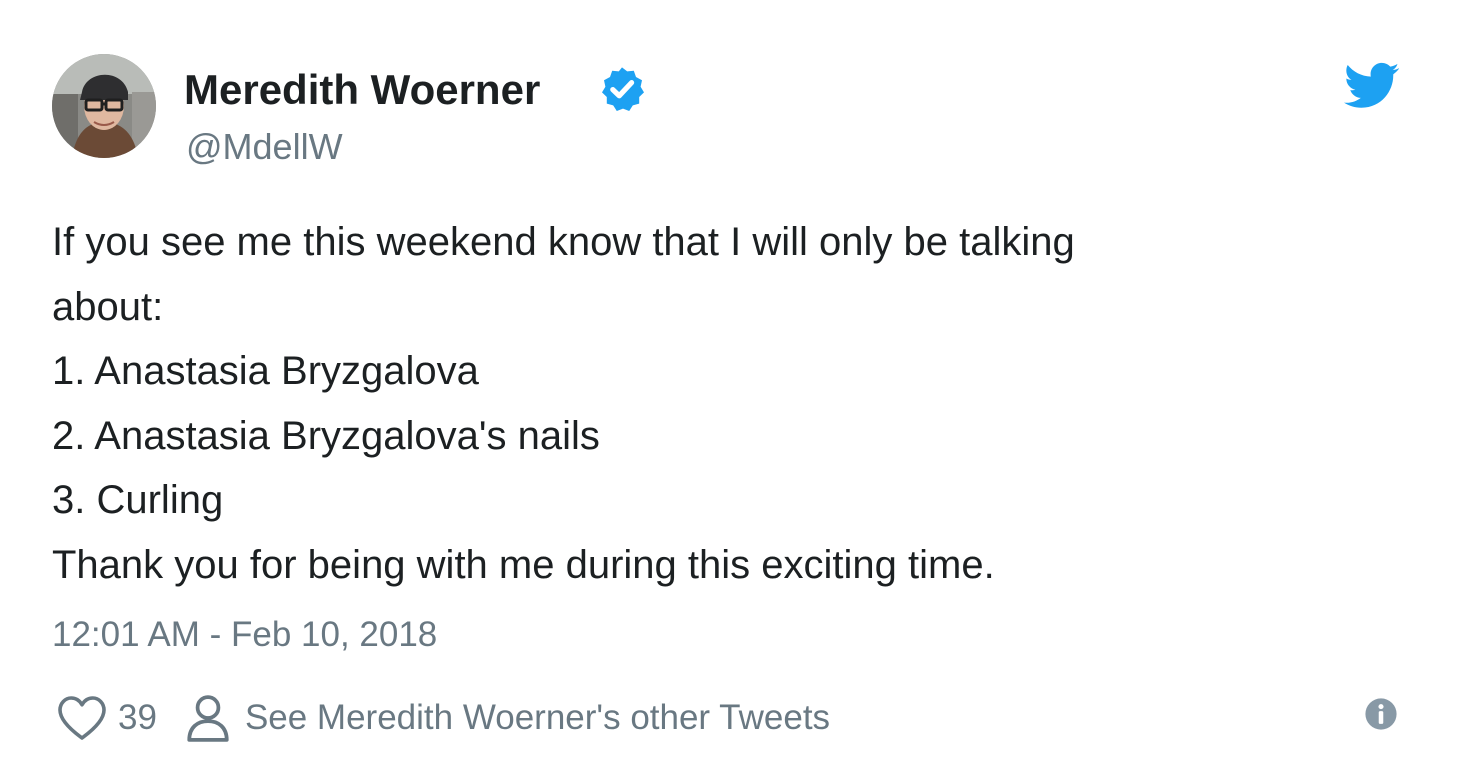  Describe the element at coordinates (208, 718) in the screenshot. I see `person-icon` at that location.